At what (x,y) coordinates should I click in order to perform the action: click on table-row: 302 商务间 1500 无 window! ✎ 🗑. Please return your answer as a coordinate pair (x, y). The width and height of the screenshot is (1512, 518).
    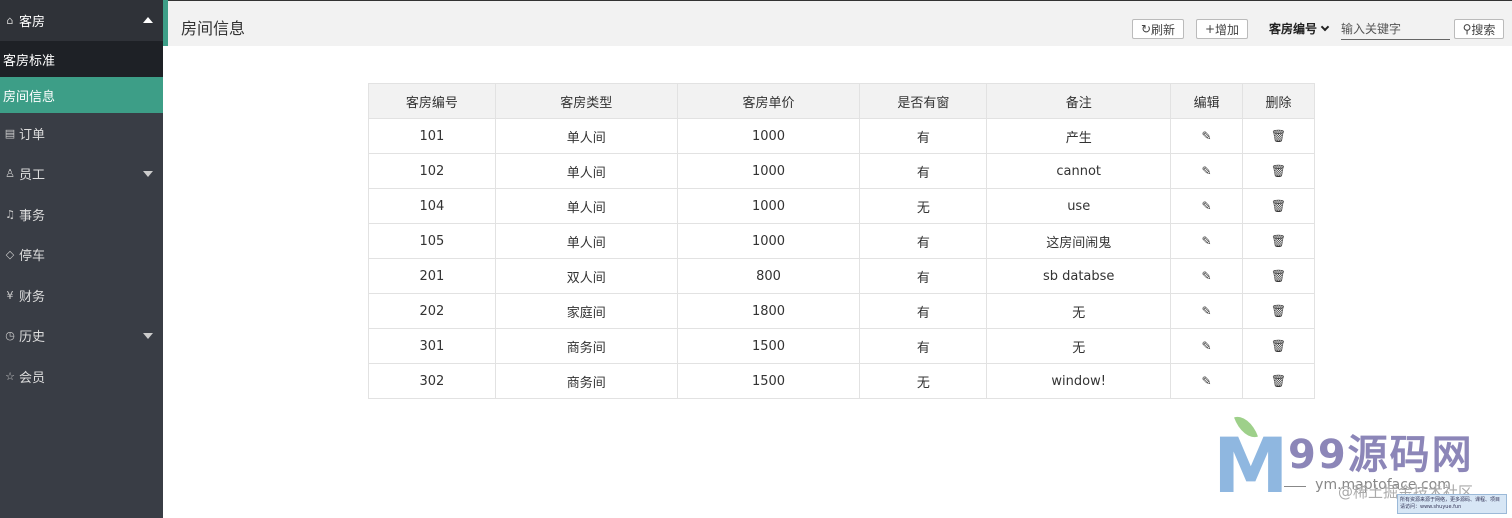
    Looking at the image, I should click on (841, 381).